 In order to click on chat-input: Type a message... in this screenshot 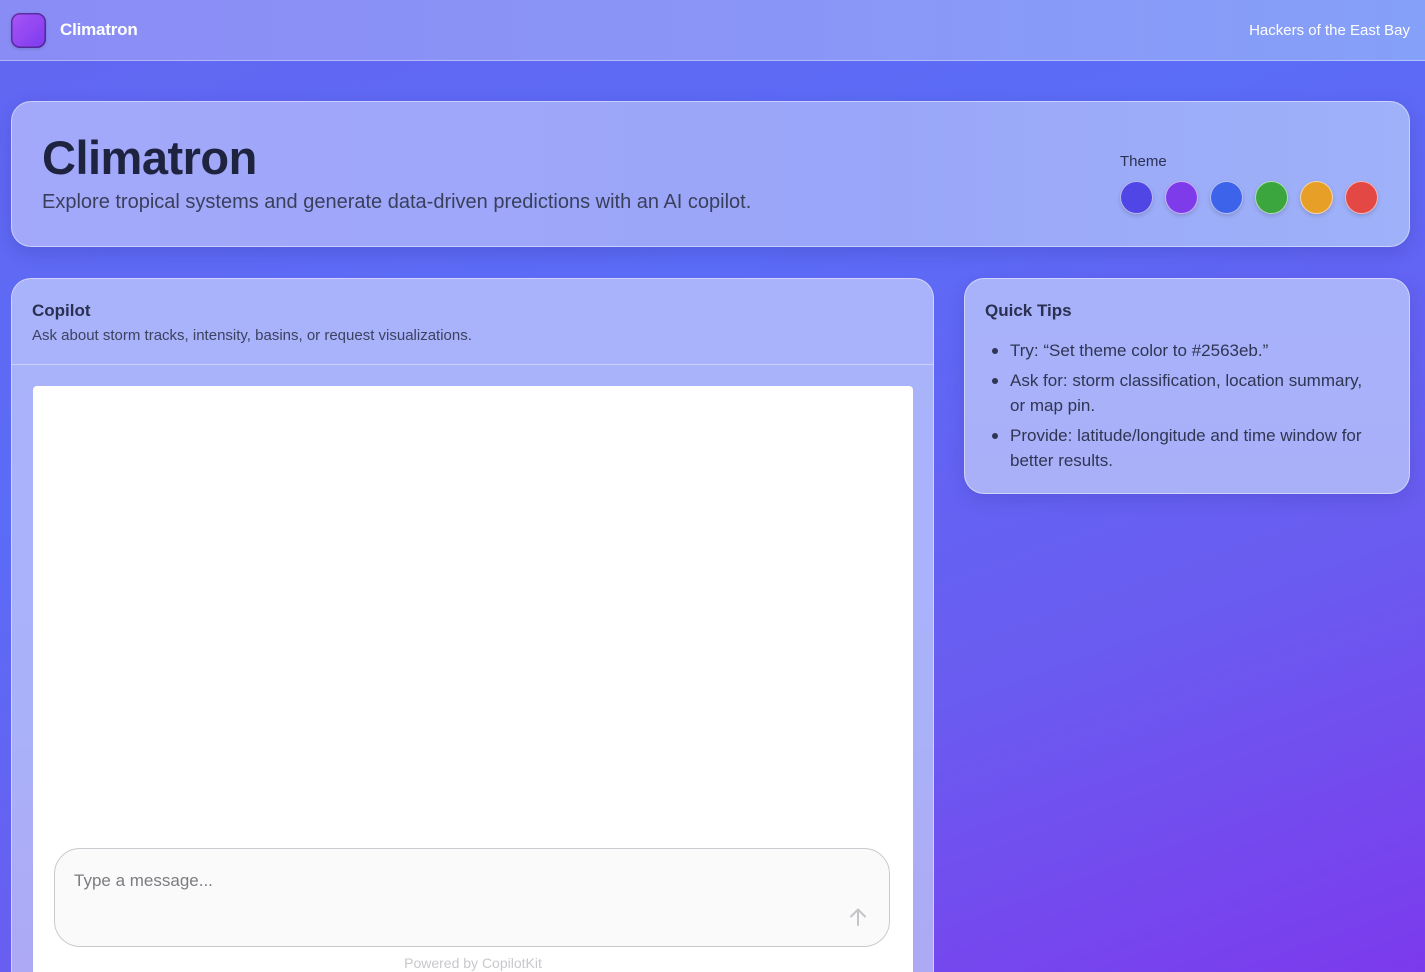, I will do `click(472, 897)`.